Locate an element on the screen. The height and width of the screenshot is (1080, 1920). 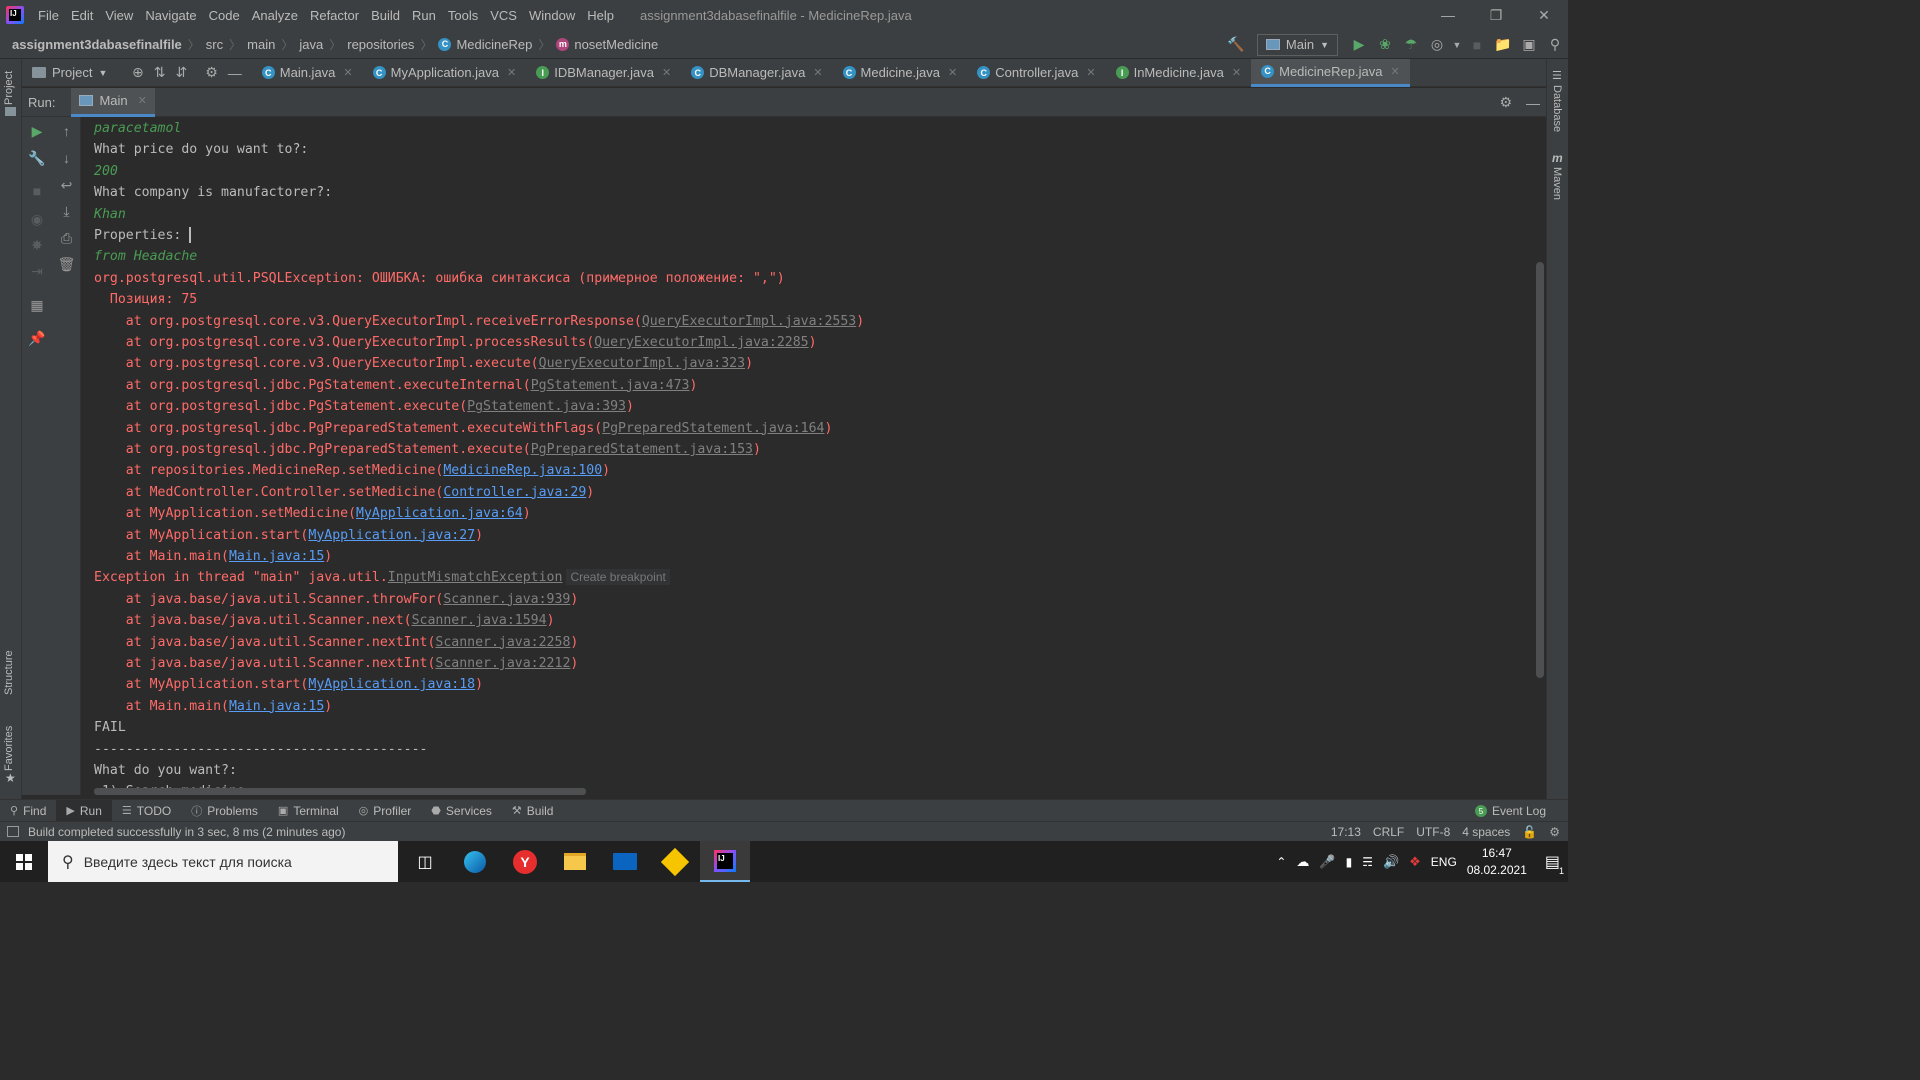
stacktrace-link: Controller.java:29 is located at coordinates (514, 492).